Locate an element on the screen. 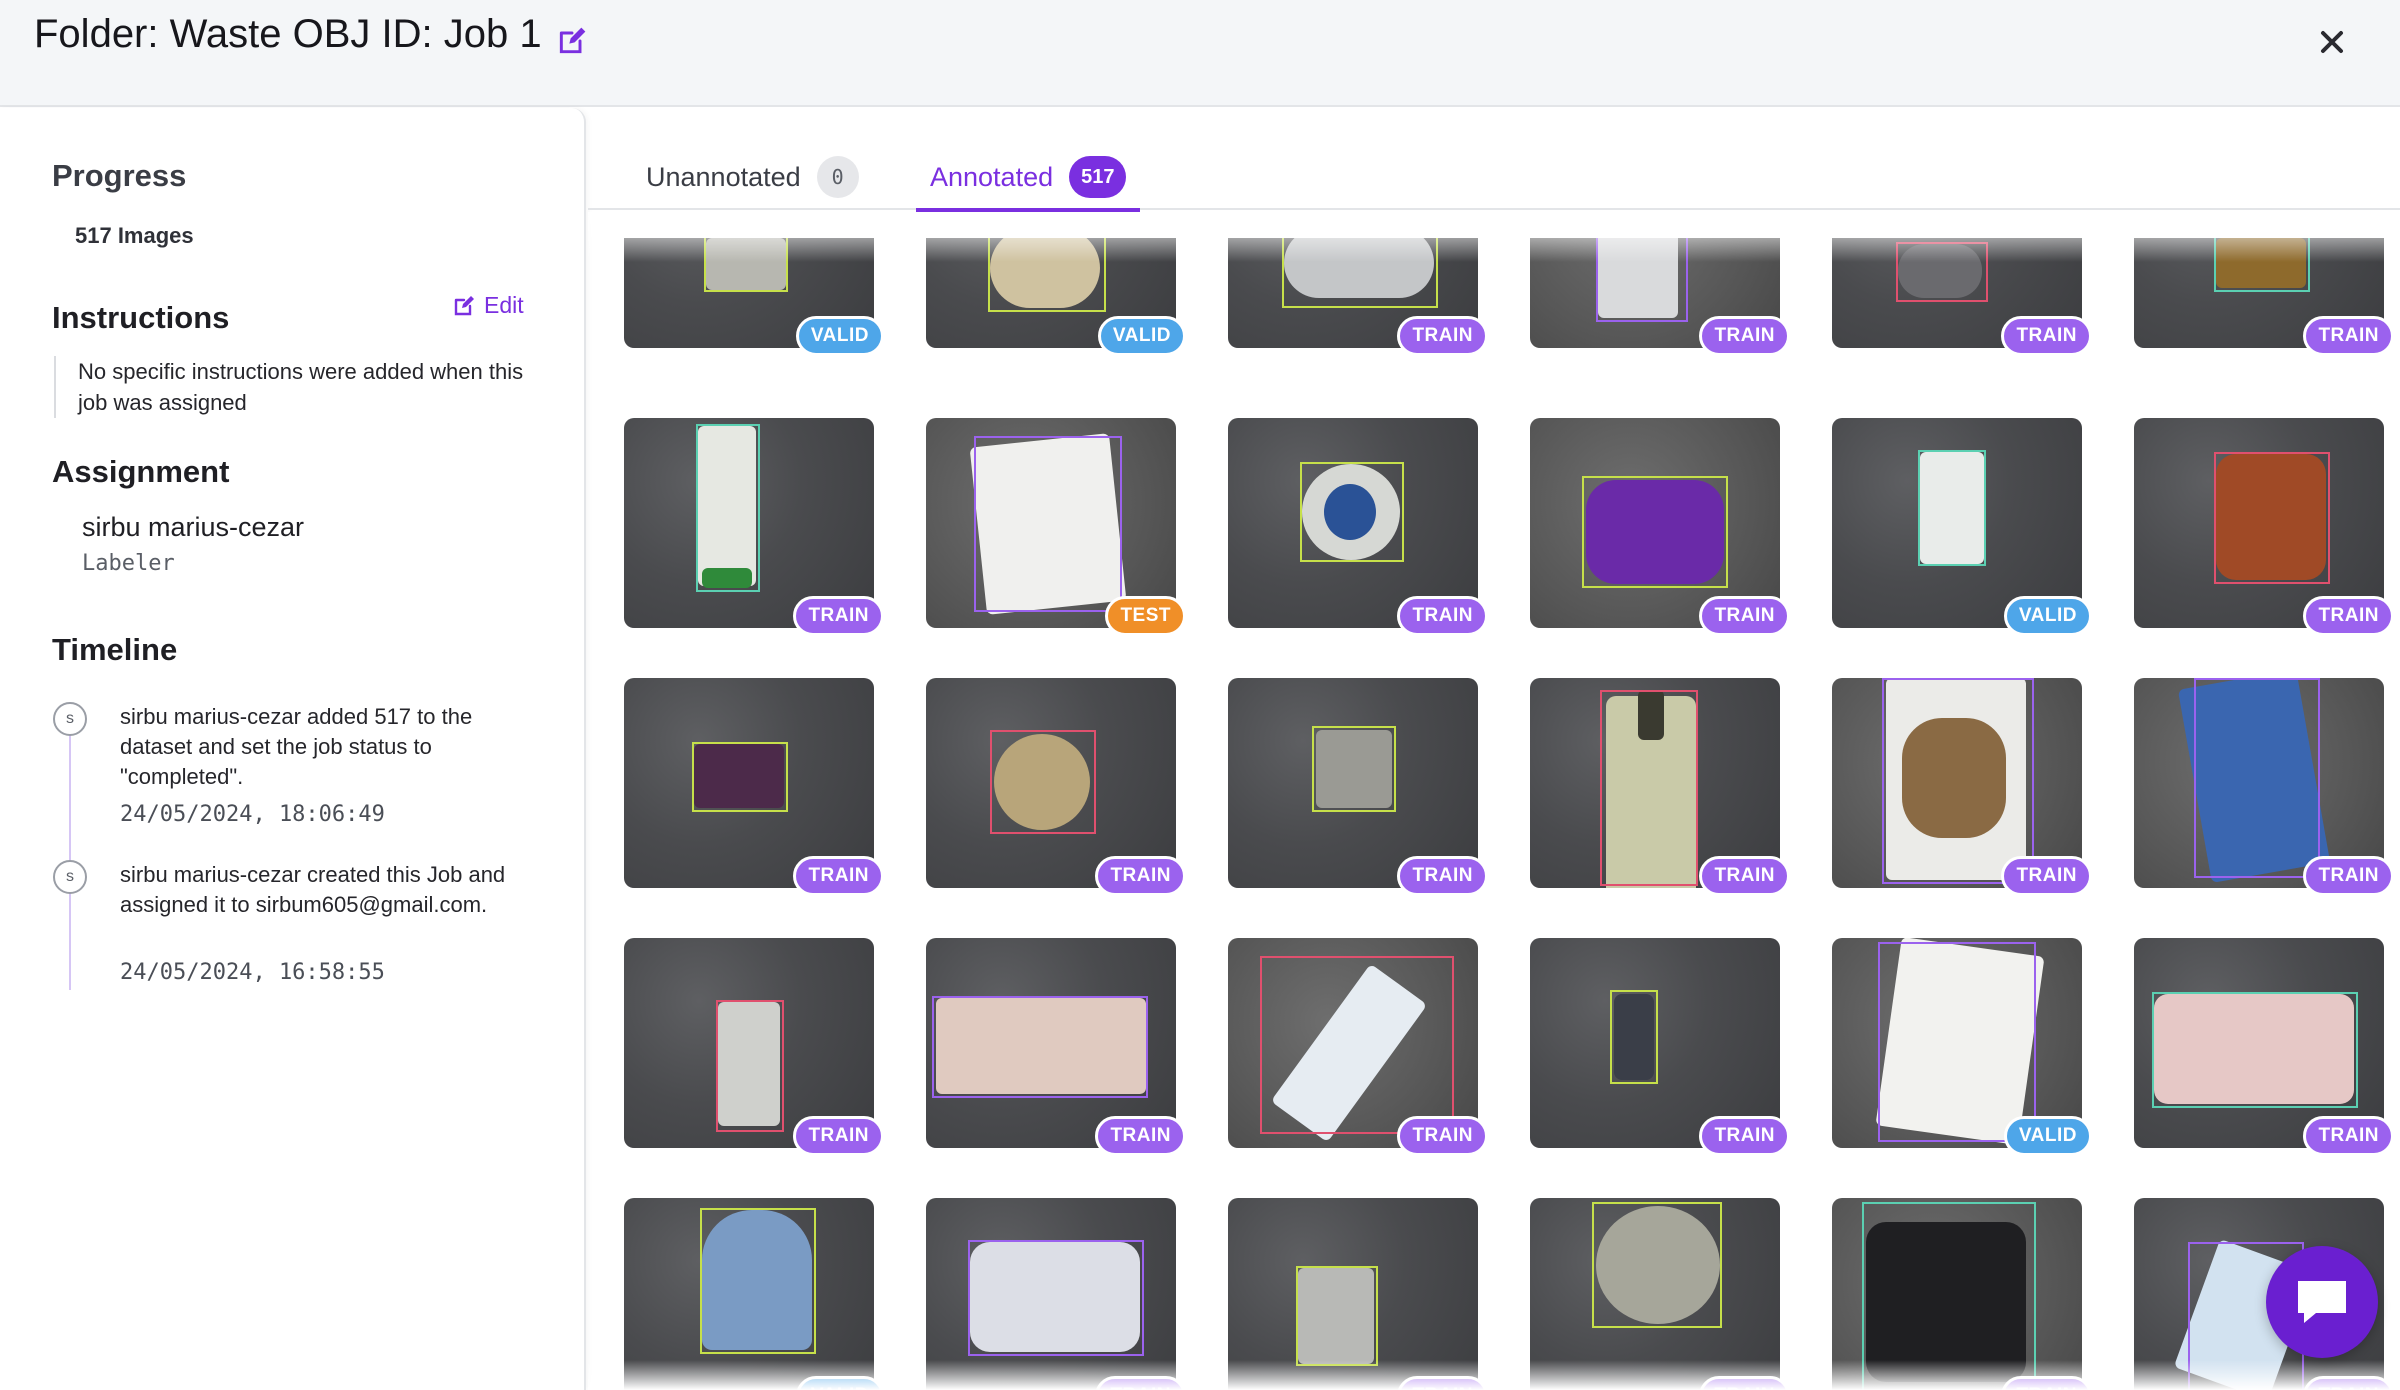 The width and height of the screenshot is (2400, 1390). tab-unannotated: Unannotated 0 is located at coordinates (752, 177).